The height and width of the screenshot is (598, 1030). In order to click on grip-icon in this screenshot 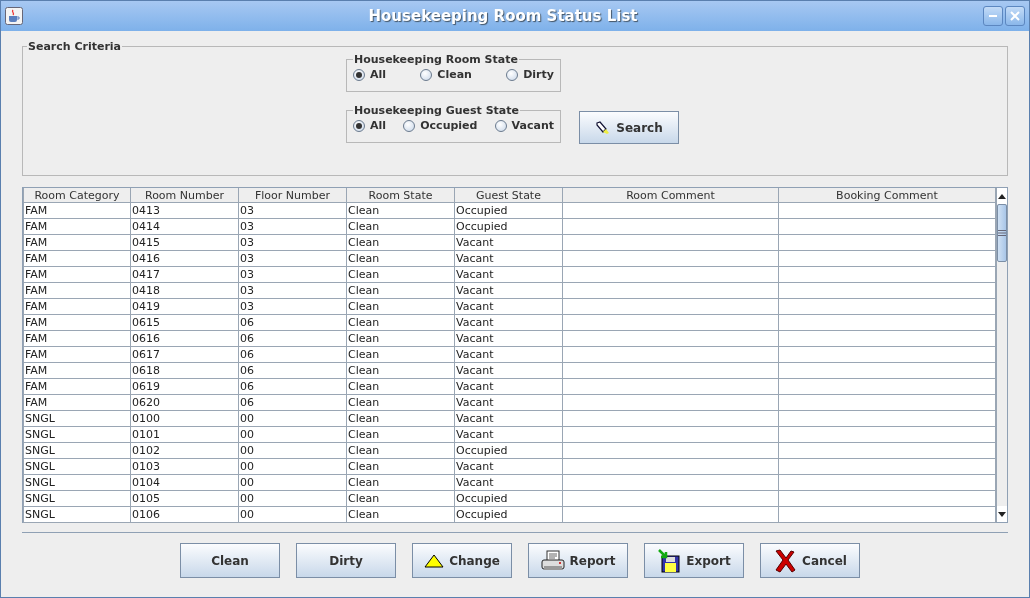, I will do `click(1002, 233)`.